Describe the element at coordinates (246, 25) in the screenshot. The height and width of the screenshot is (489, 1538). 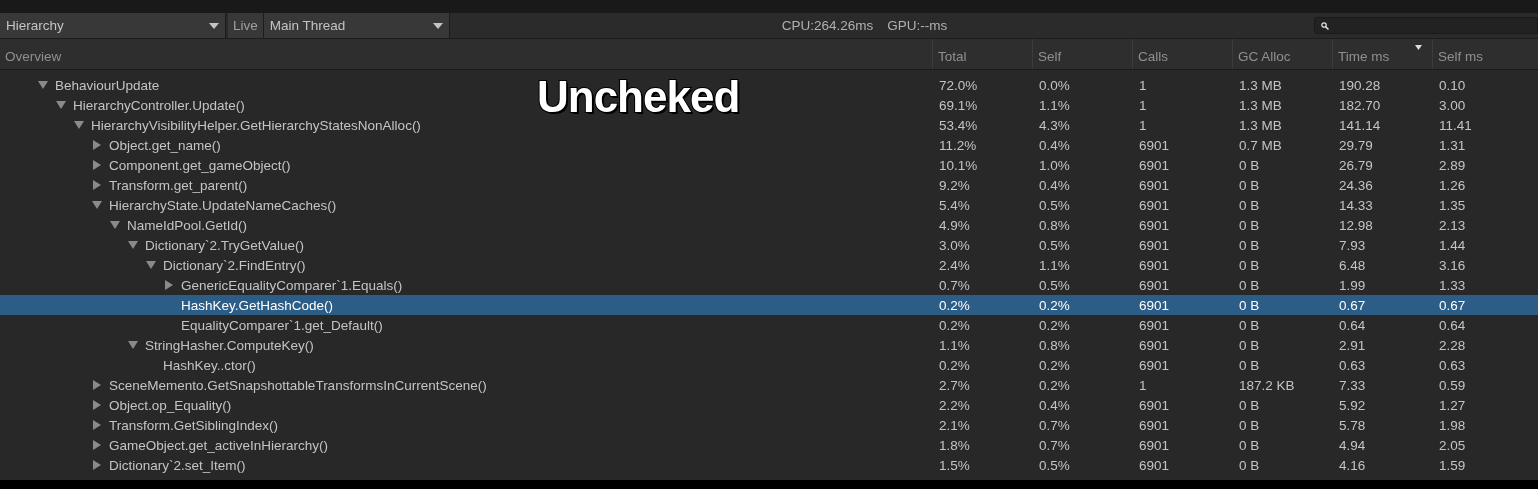
I see `live-button: Live` at that location.